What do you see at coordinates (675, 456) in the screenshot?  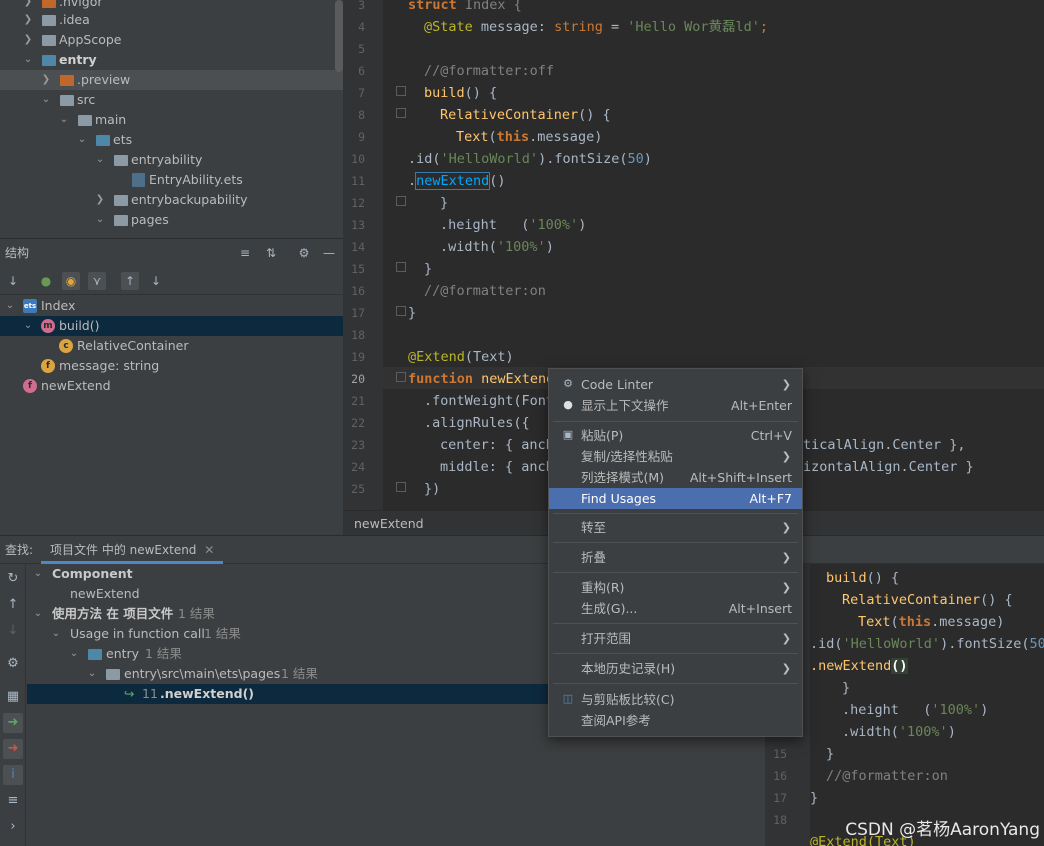 I see `menu-item-copy-paste-special: 复制/选择性粘贴 ❯` at bounding box center [675, 456].